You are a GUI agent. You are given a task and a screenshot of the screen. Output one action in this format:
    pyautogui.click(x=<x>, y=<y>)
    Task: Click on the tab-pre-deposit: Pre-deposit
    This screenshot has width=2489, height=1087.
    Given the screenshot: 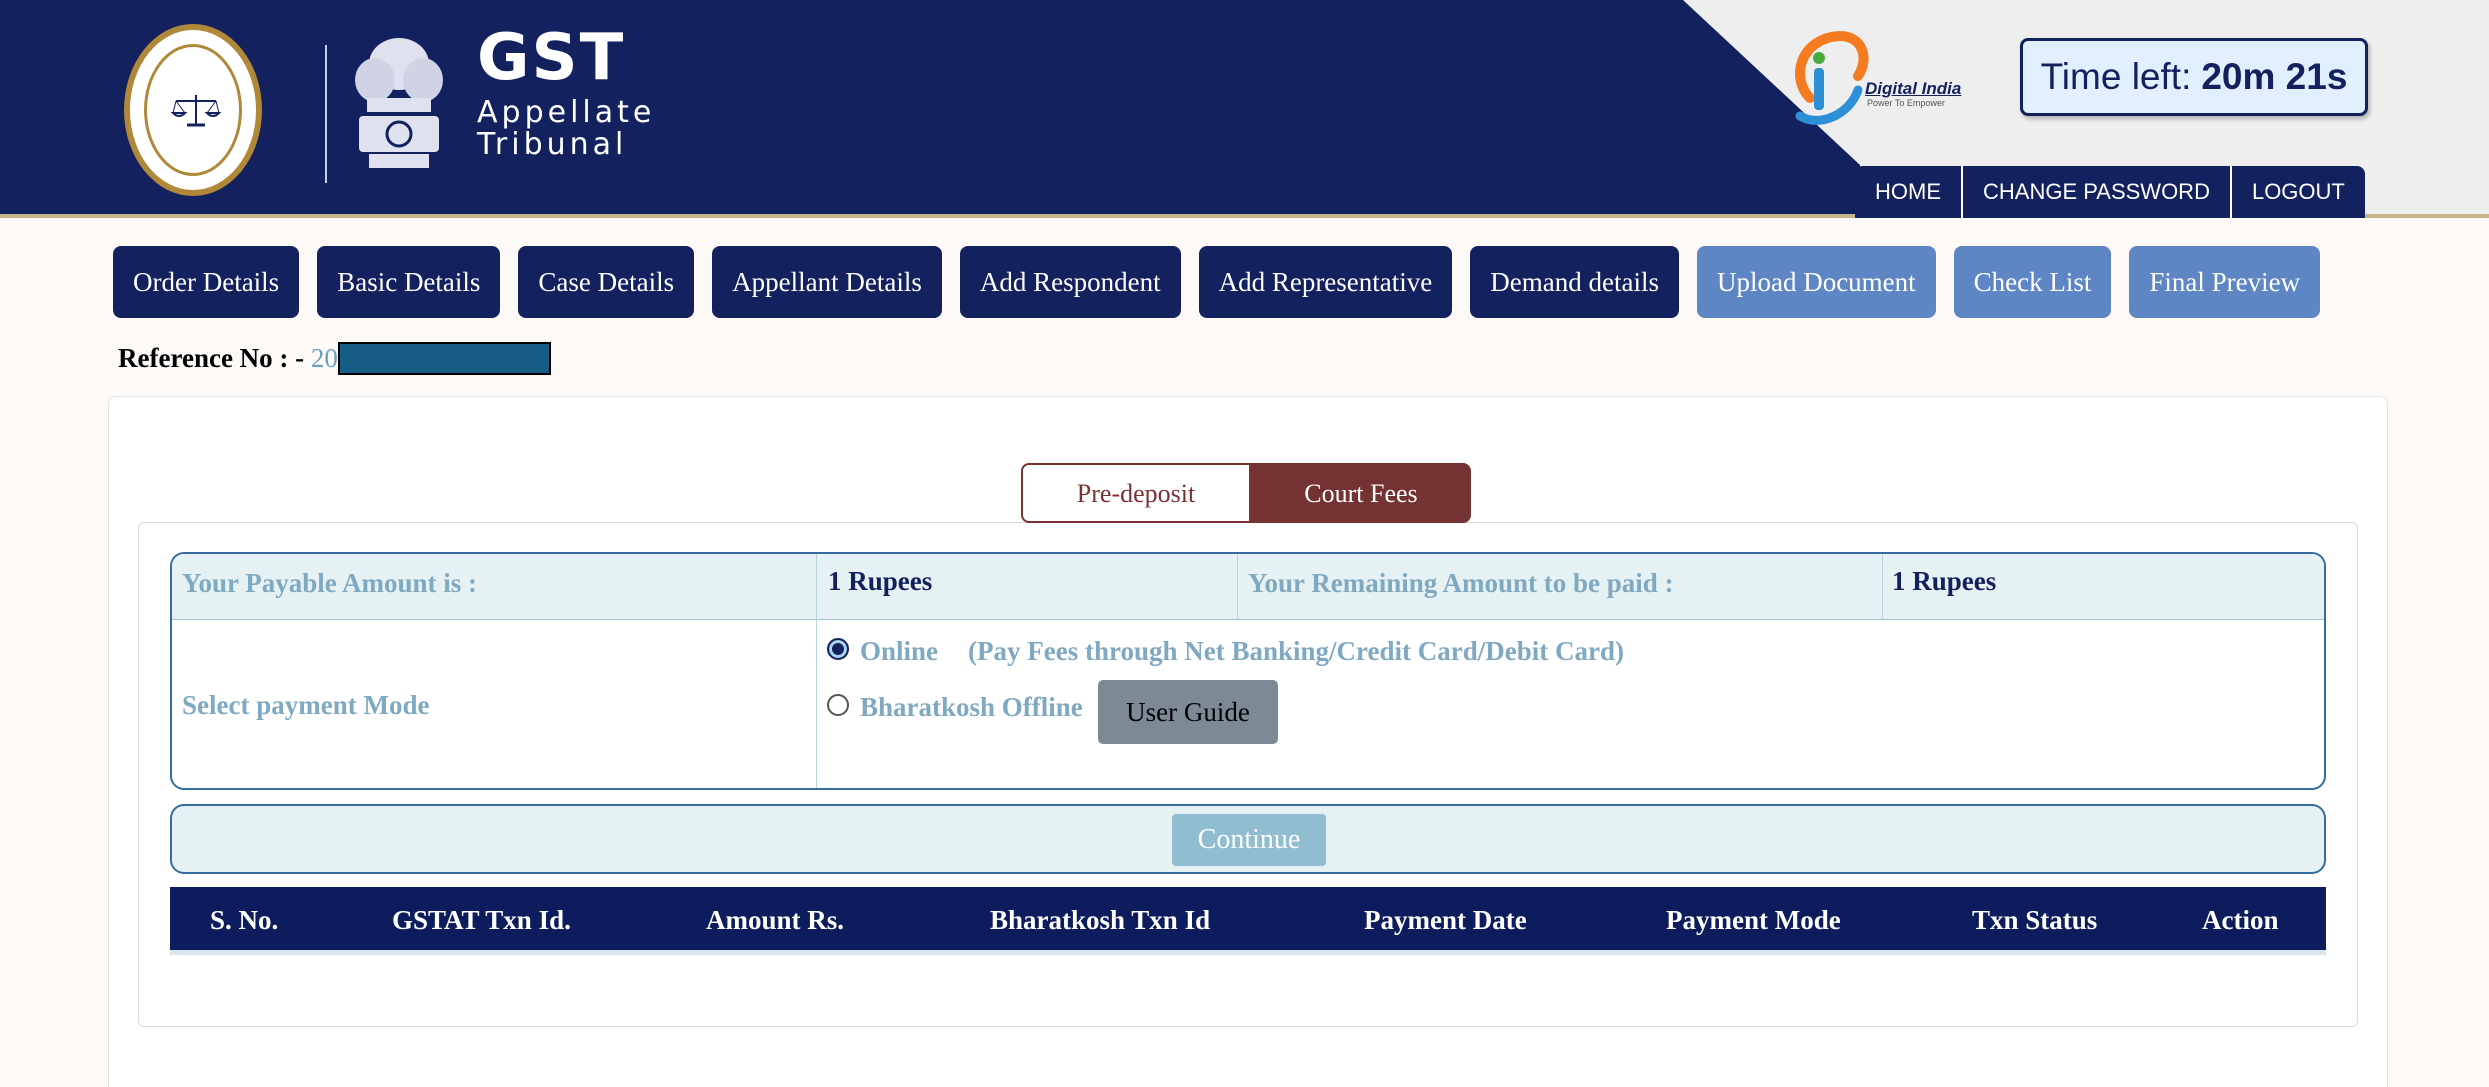 What is the action you would take?
    pyautogui.click(x=1136, y=493)
    